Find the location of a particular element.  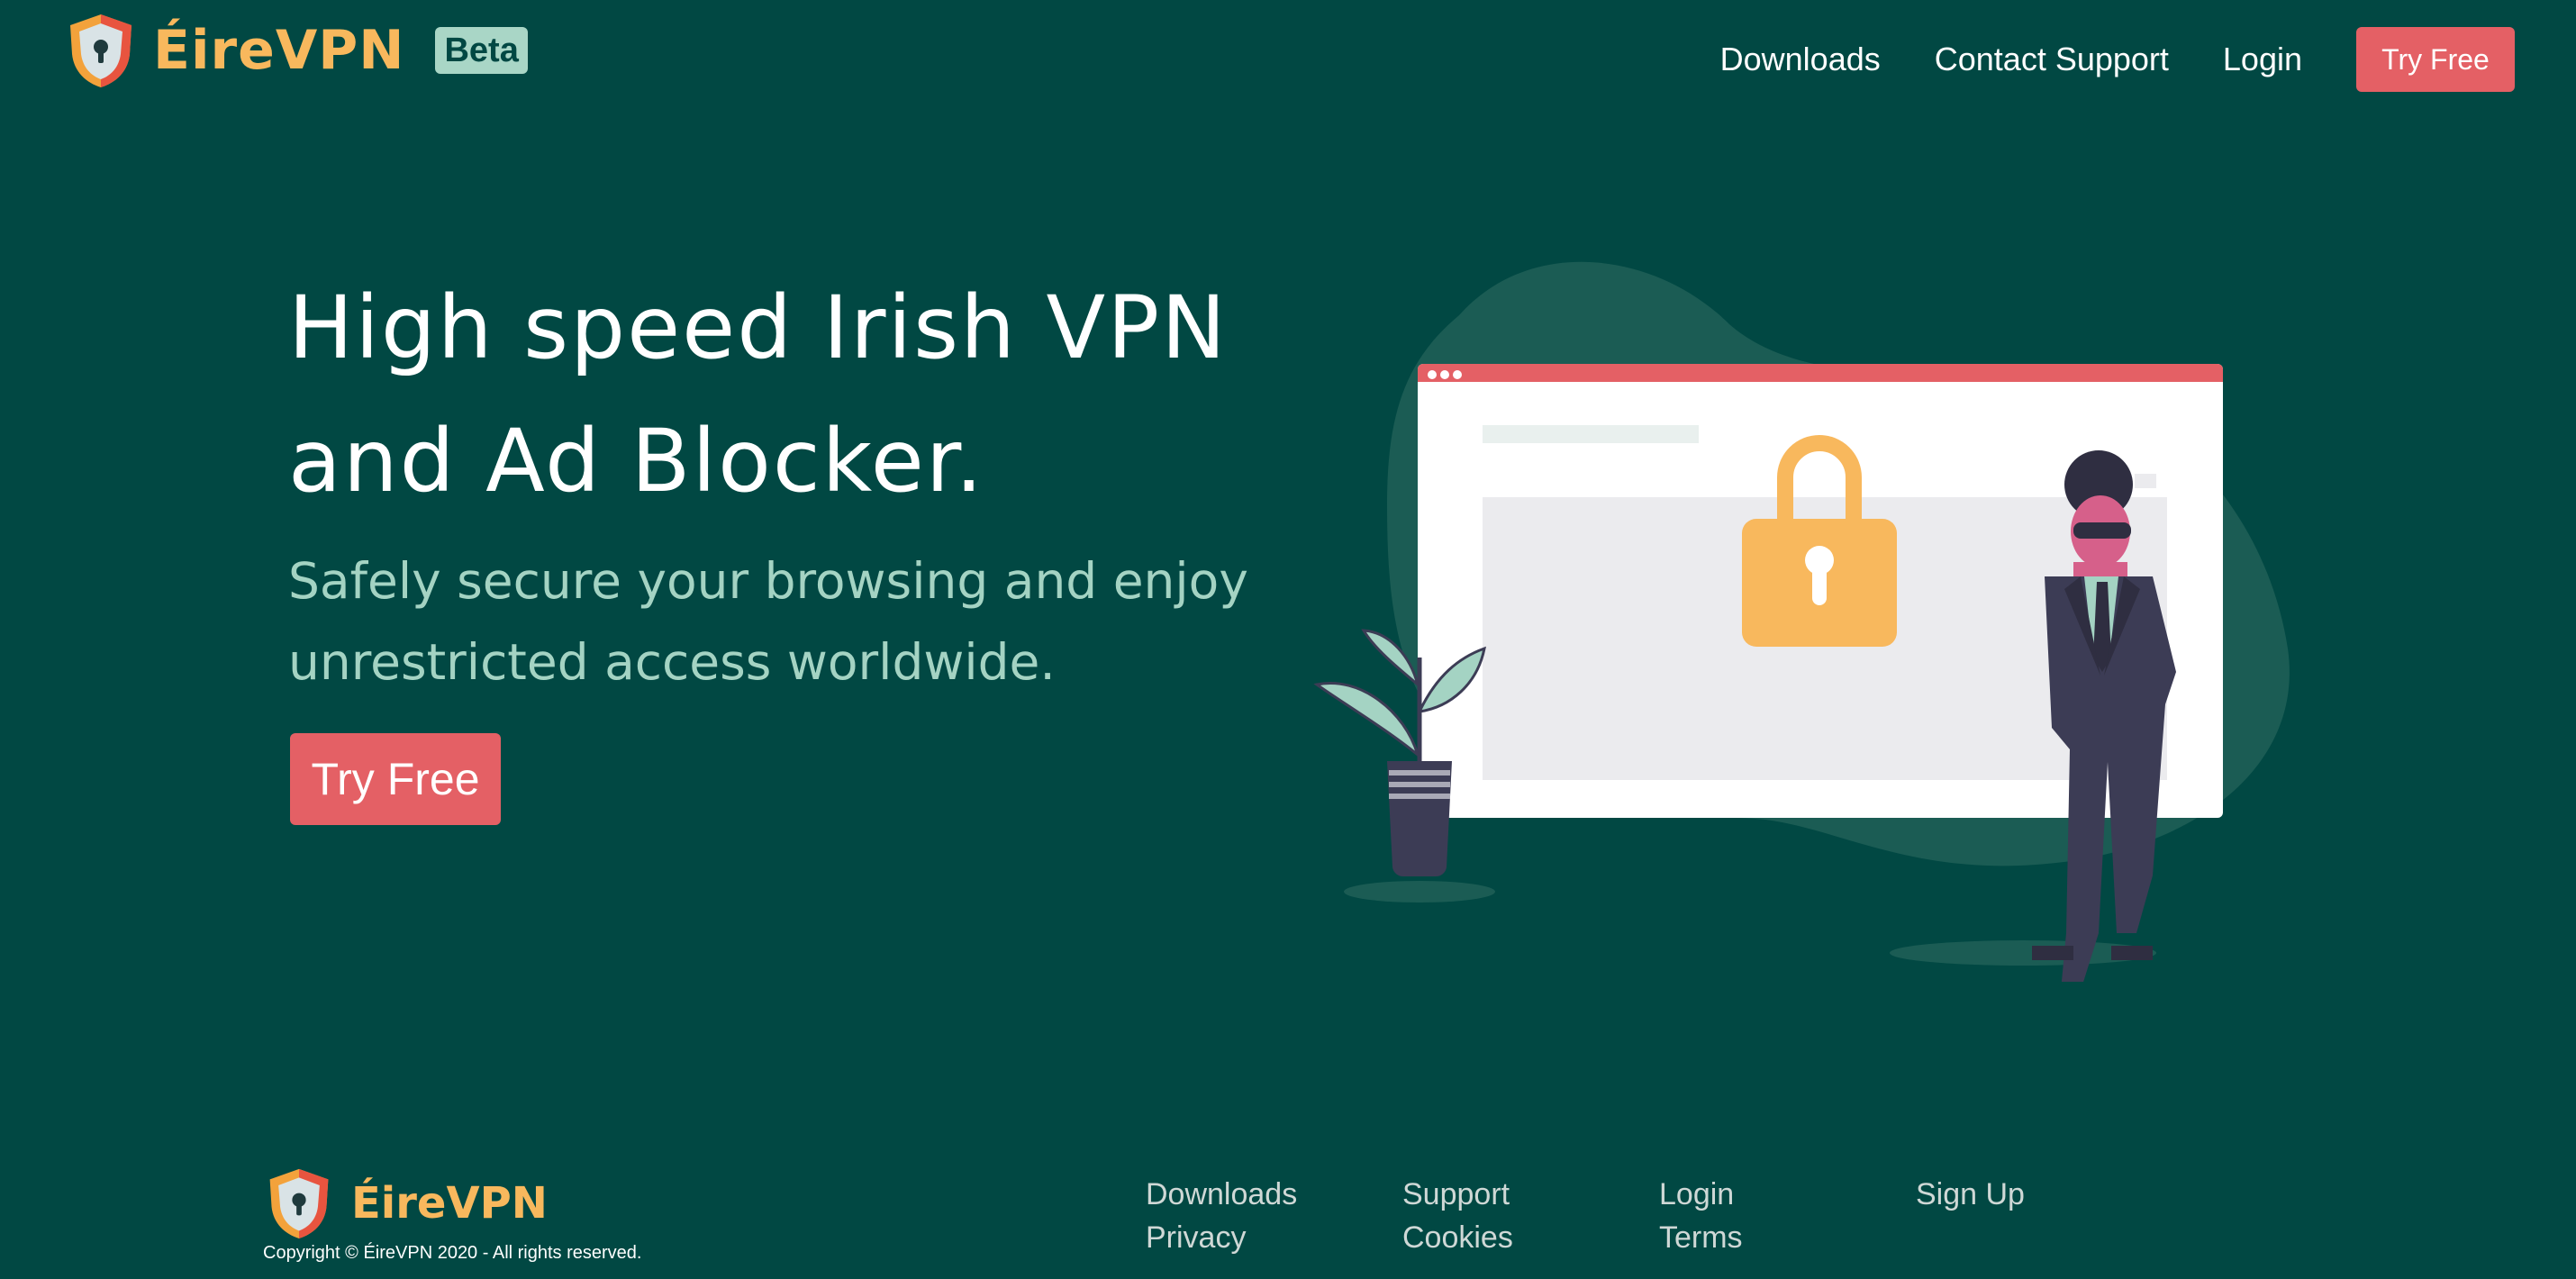

beta-badge: Beta is located at coordinates (482, 50).